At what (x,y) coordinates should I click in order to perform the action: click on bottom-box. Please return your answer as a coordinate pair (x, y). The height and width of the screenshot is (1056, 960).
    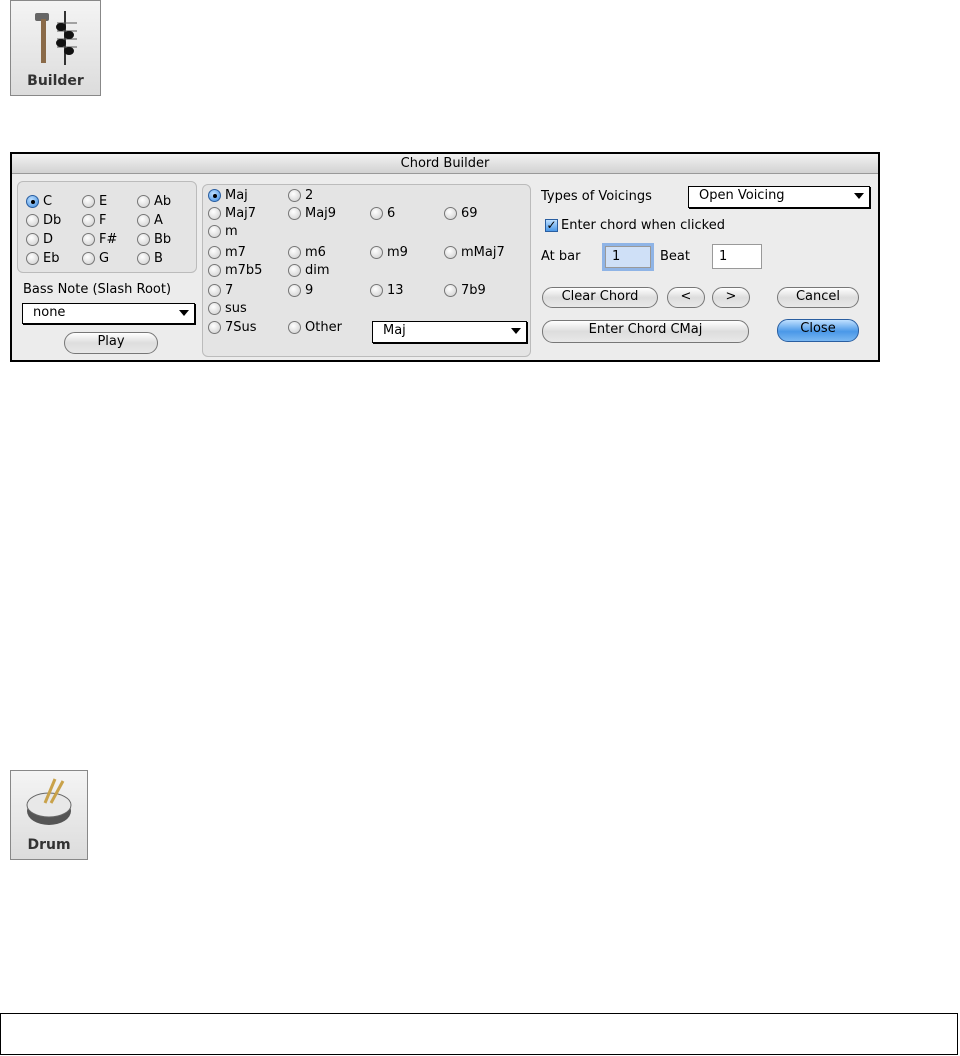
    Looking at the image, I should click on (479, 1034).